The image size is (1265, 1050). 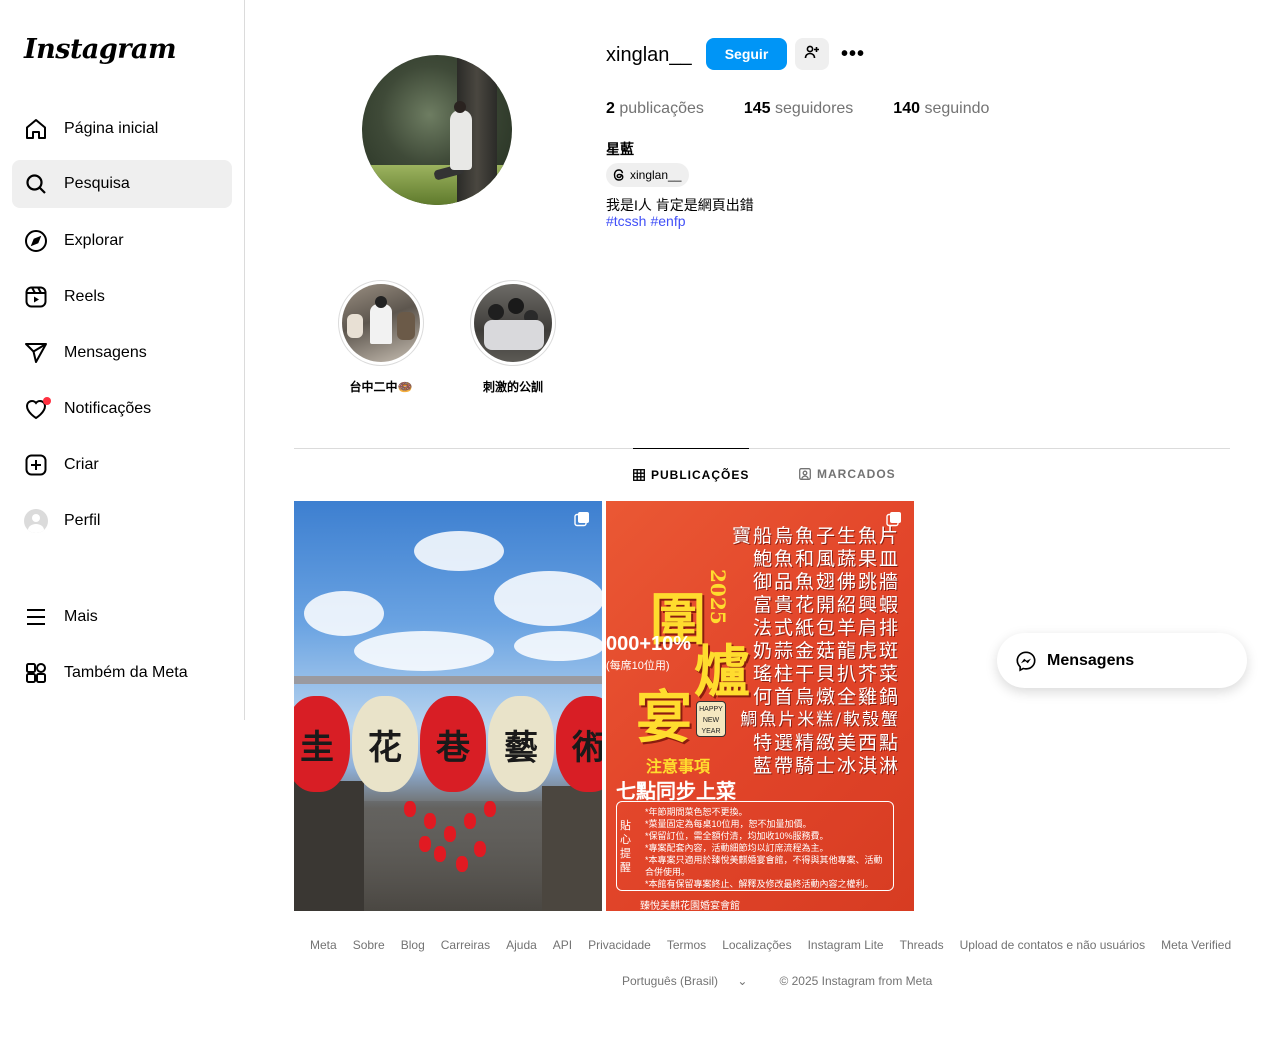 What do you see at coordinates (122, 297) in the screenshot?
I see `sidebar-item-reels: Reels` at bounding box center [122, 297].